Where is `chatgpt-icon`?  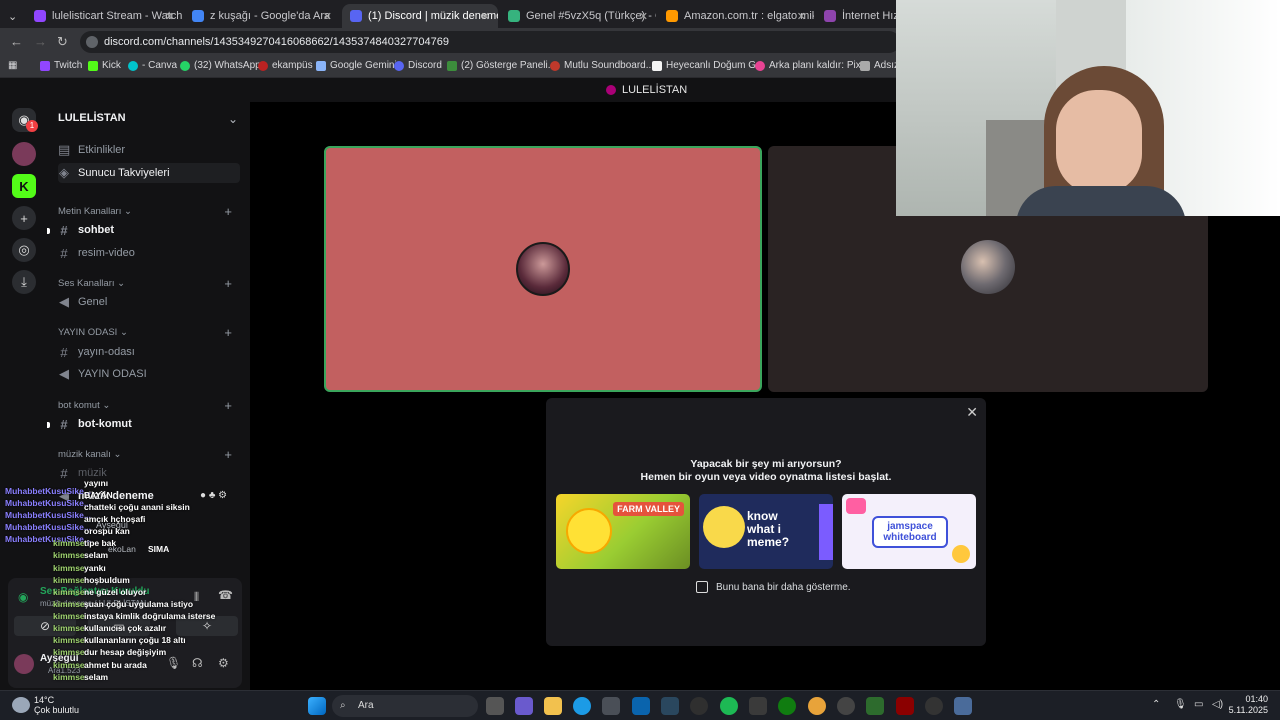
chatgpt-icon is located at coordinates (699, 706).